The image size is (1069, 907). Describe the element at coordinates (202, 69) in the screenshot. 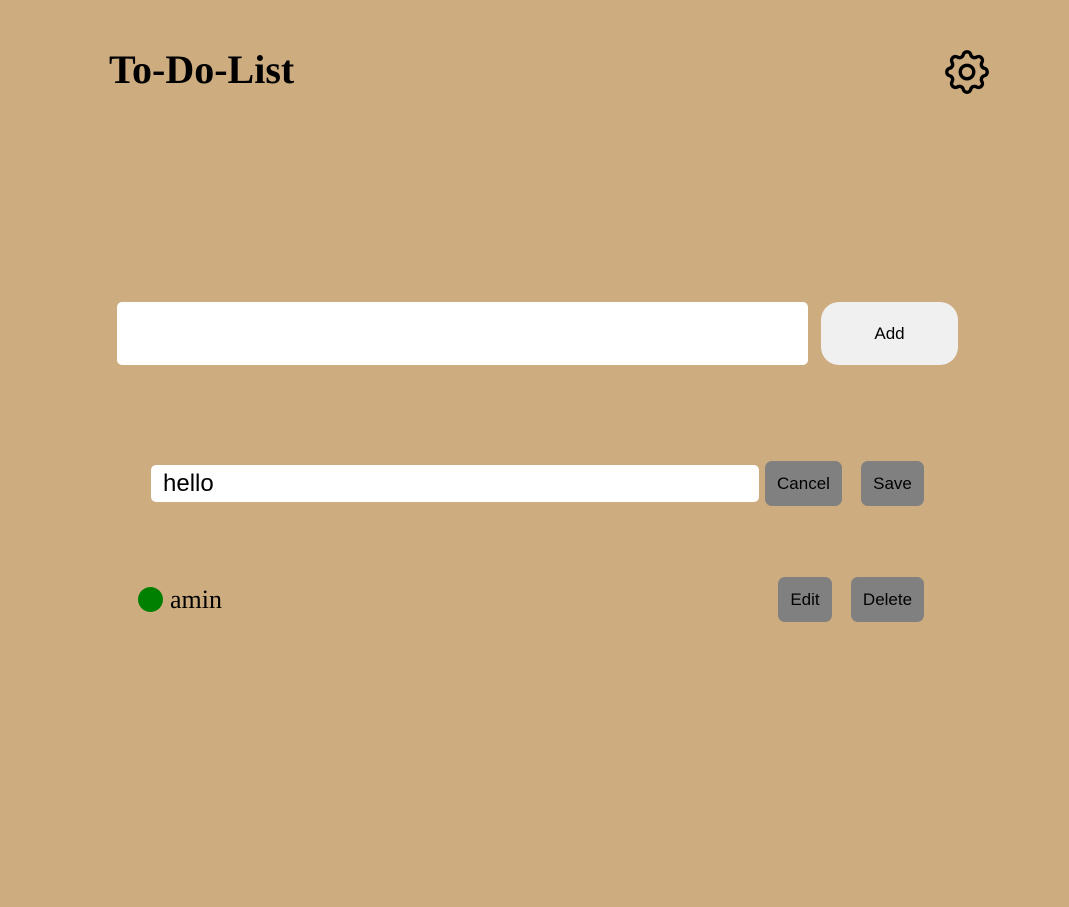

I see `app-title: To-Do-List` at that location.